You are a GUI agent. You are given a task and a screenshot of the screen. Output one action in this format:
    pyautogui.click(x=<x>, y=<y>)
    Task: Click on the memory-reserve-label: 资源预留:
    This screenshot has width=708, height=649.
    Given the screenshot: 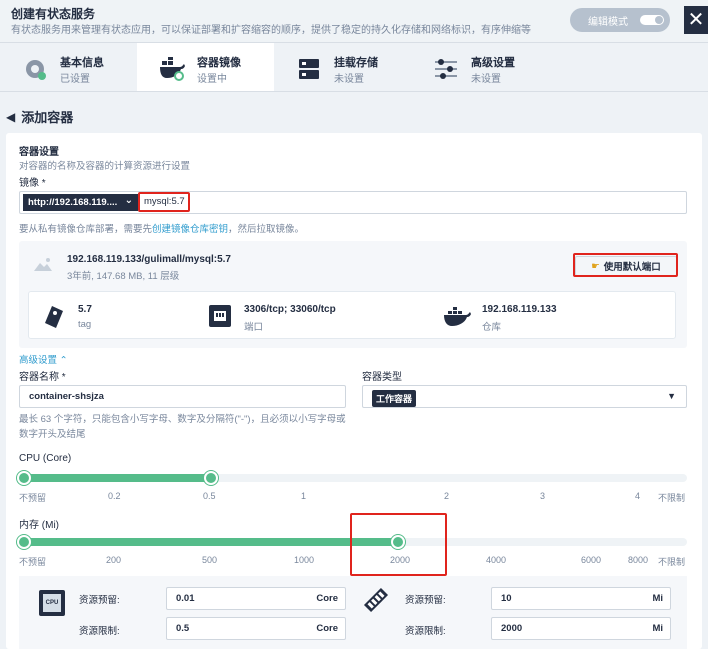 What is the action you would take?
    pyautogui.click(x=425, y=600)
    